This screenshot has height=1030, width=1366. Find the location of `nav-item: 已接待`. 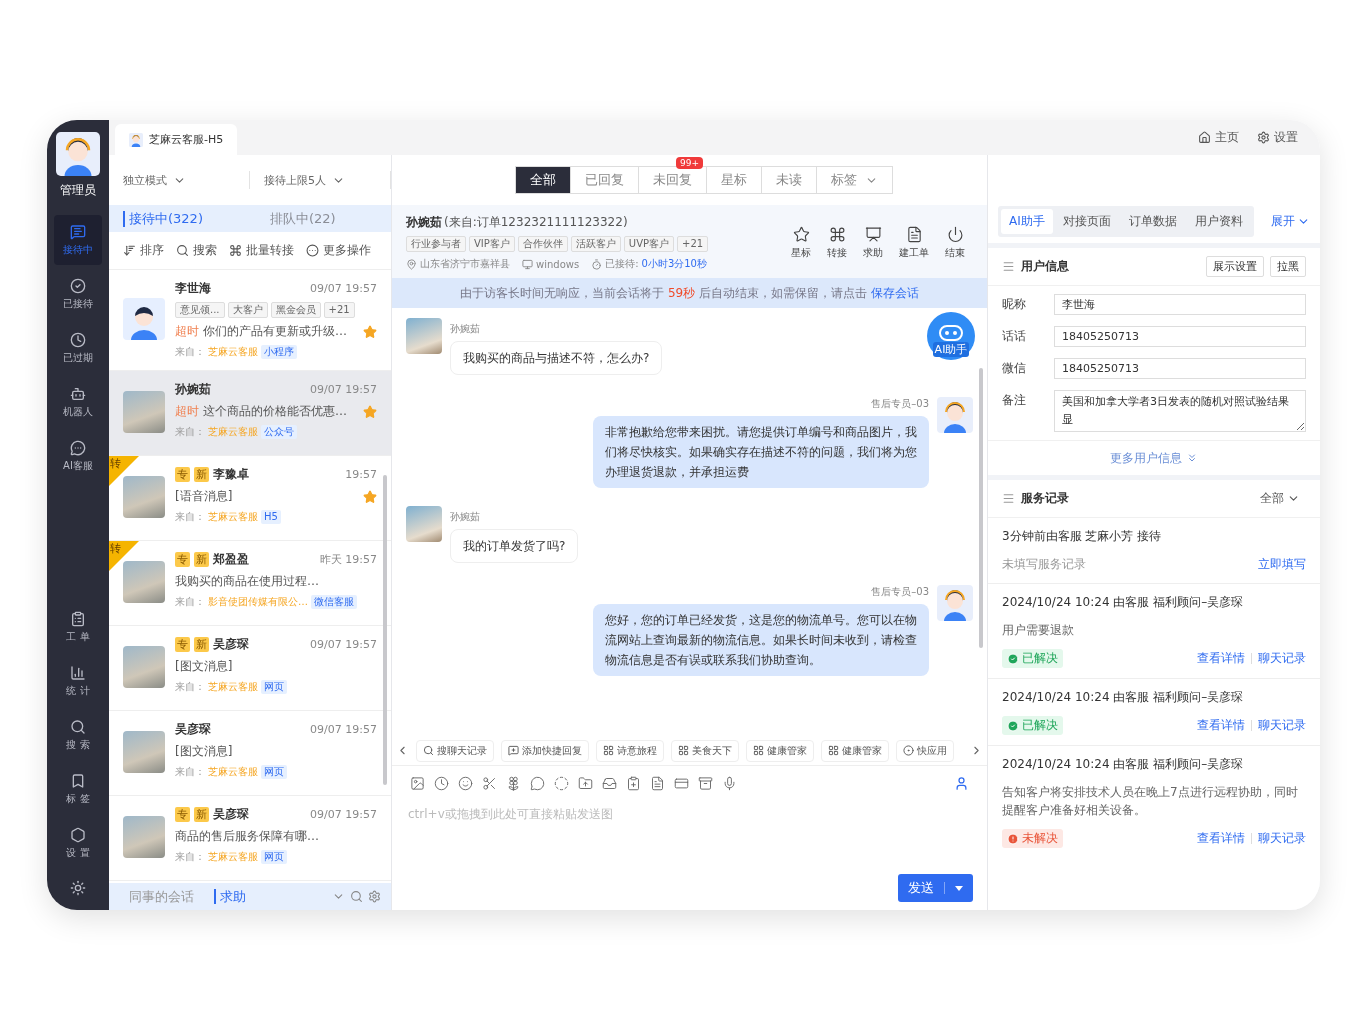

nav-item: 已接待 is located at coordinates (78, 294).